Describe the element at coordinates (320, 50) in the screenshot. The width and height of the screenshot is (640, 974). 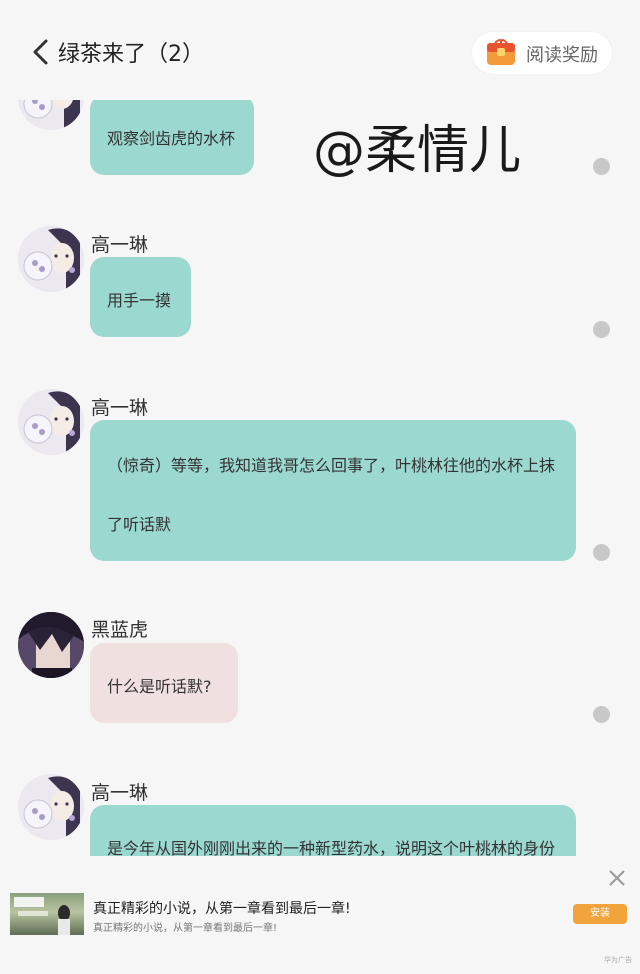
I see `top-bar: 绿茶来了（2） 阅读奖励` at that location.